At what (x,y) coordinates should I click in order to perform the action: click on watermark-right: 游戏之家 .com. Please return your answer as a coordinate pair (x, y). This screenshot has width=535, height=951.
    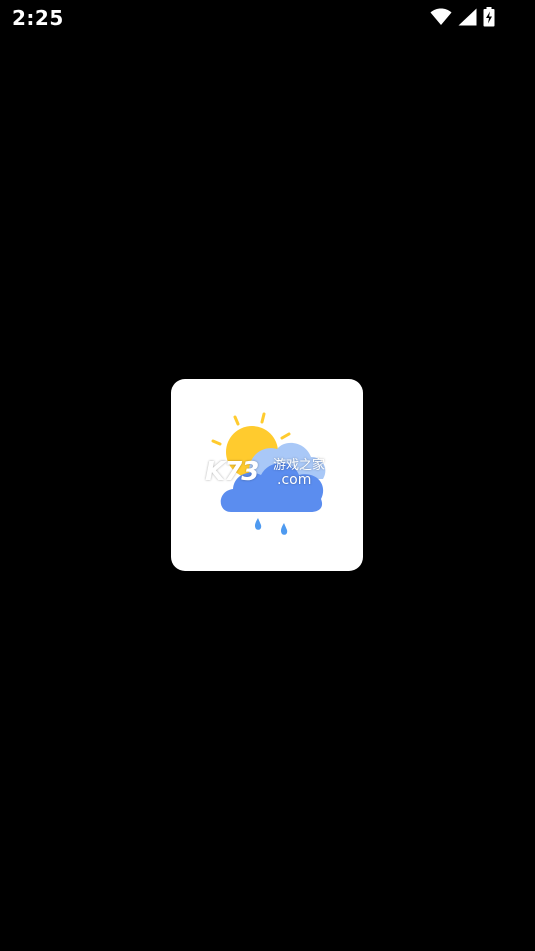
    Looking at the image, I should click on (299, 473).